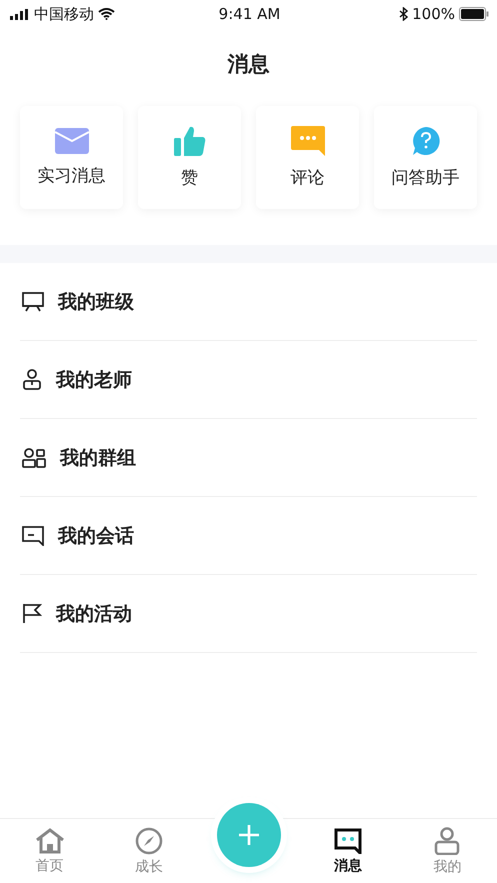  I want to click on tab-item: 成长, so click(149, 851).